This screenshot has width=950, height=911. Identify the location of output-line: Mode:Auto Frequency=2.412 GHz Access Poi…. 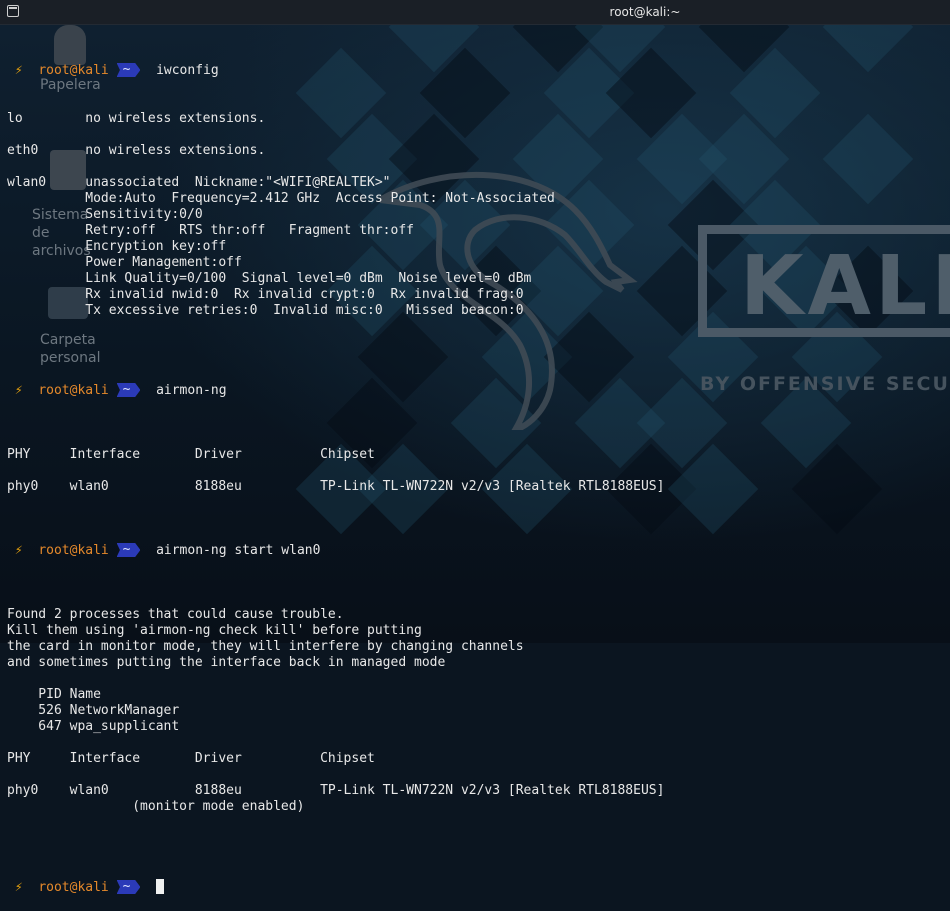
(281, 198).